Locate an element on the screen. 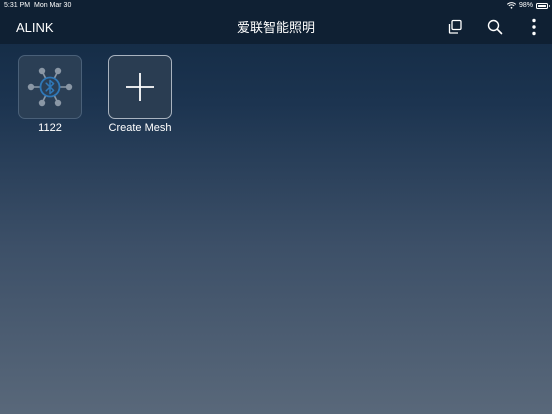 This screenshot has width=552, height=414. search-button is located at coordinates (495, 27).